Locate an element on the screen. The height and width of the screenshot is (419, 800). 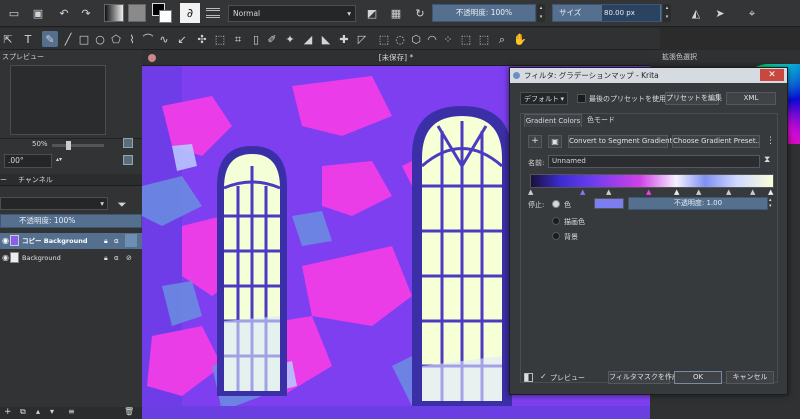
visibility-icon: ◉ is located at coordinates (5, 258).